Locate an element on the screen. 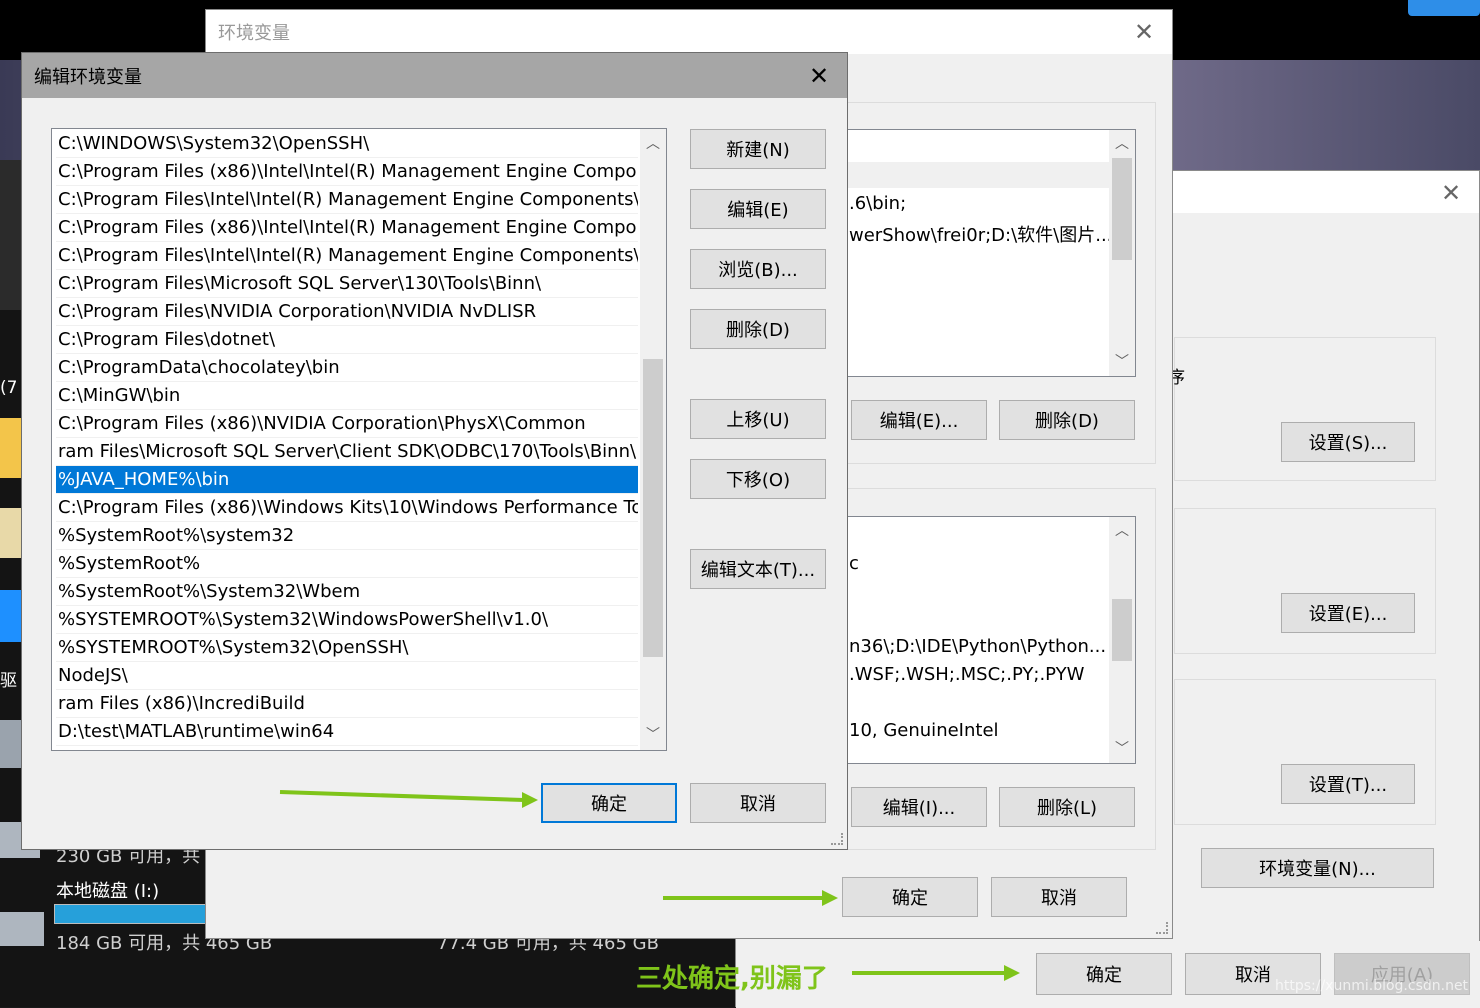  watermark: https://xunmi.blog.csdn.net is located at coordinates (1372, 986).